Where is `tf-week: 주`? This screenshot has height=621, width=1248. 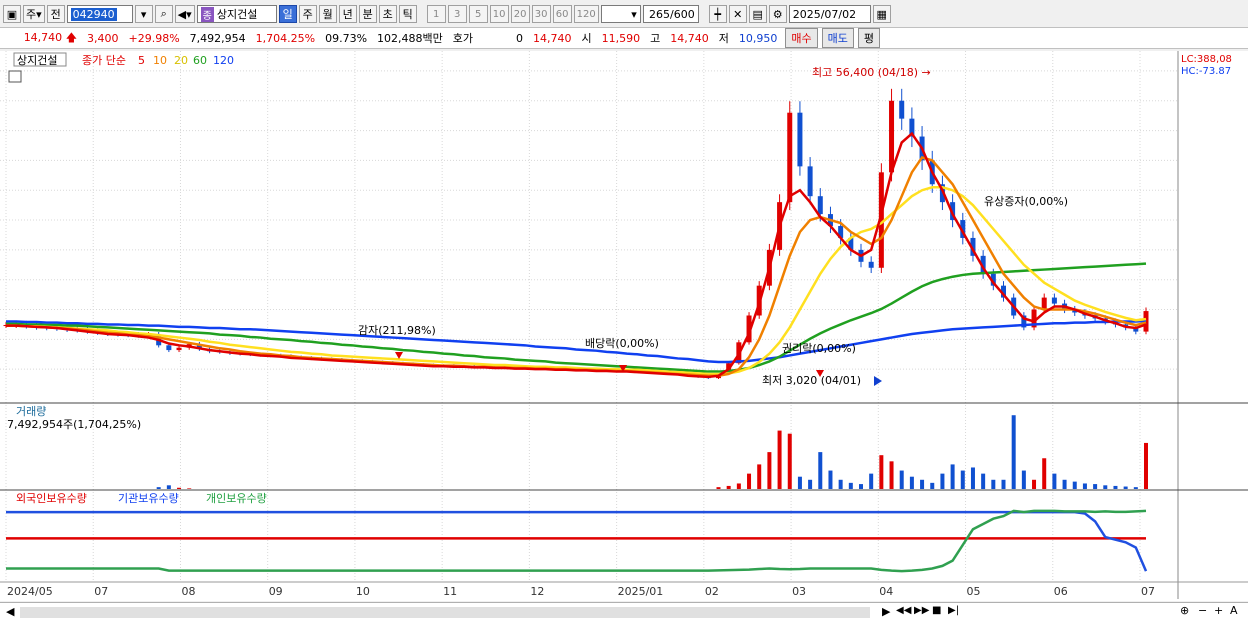 tf-week: 주 is located at coordinates (307, 14).